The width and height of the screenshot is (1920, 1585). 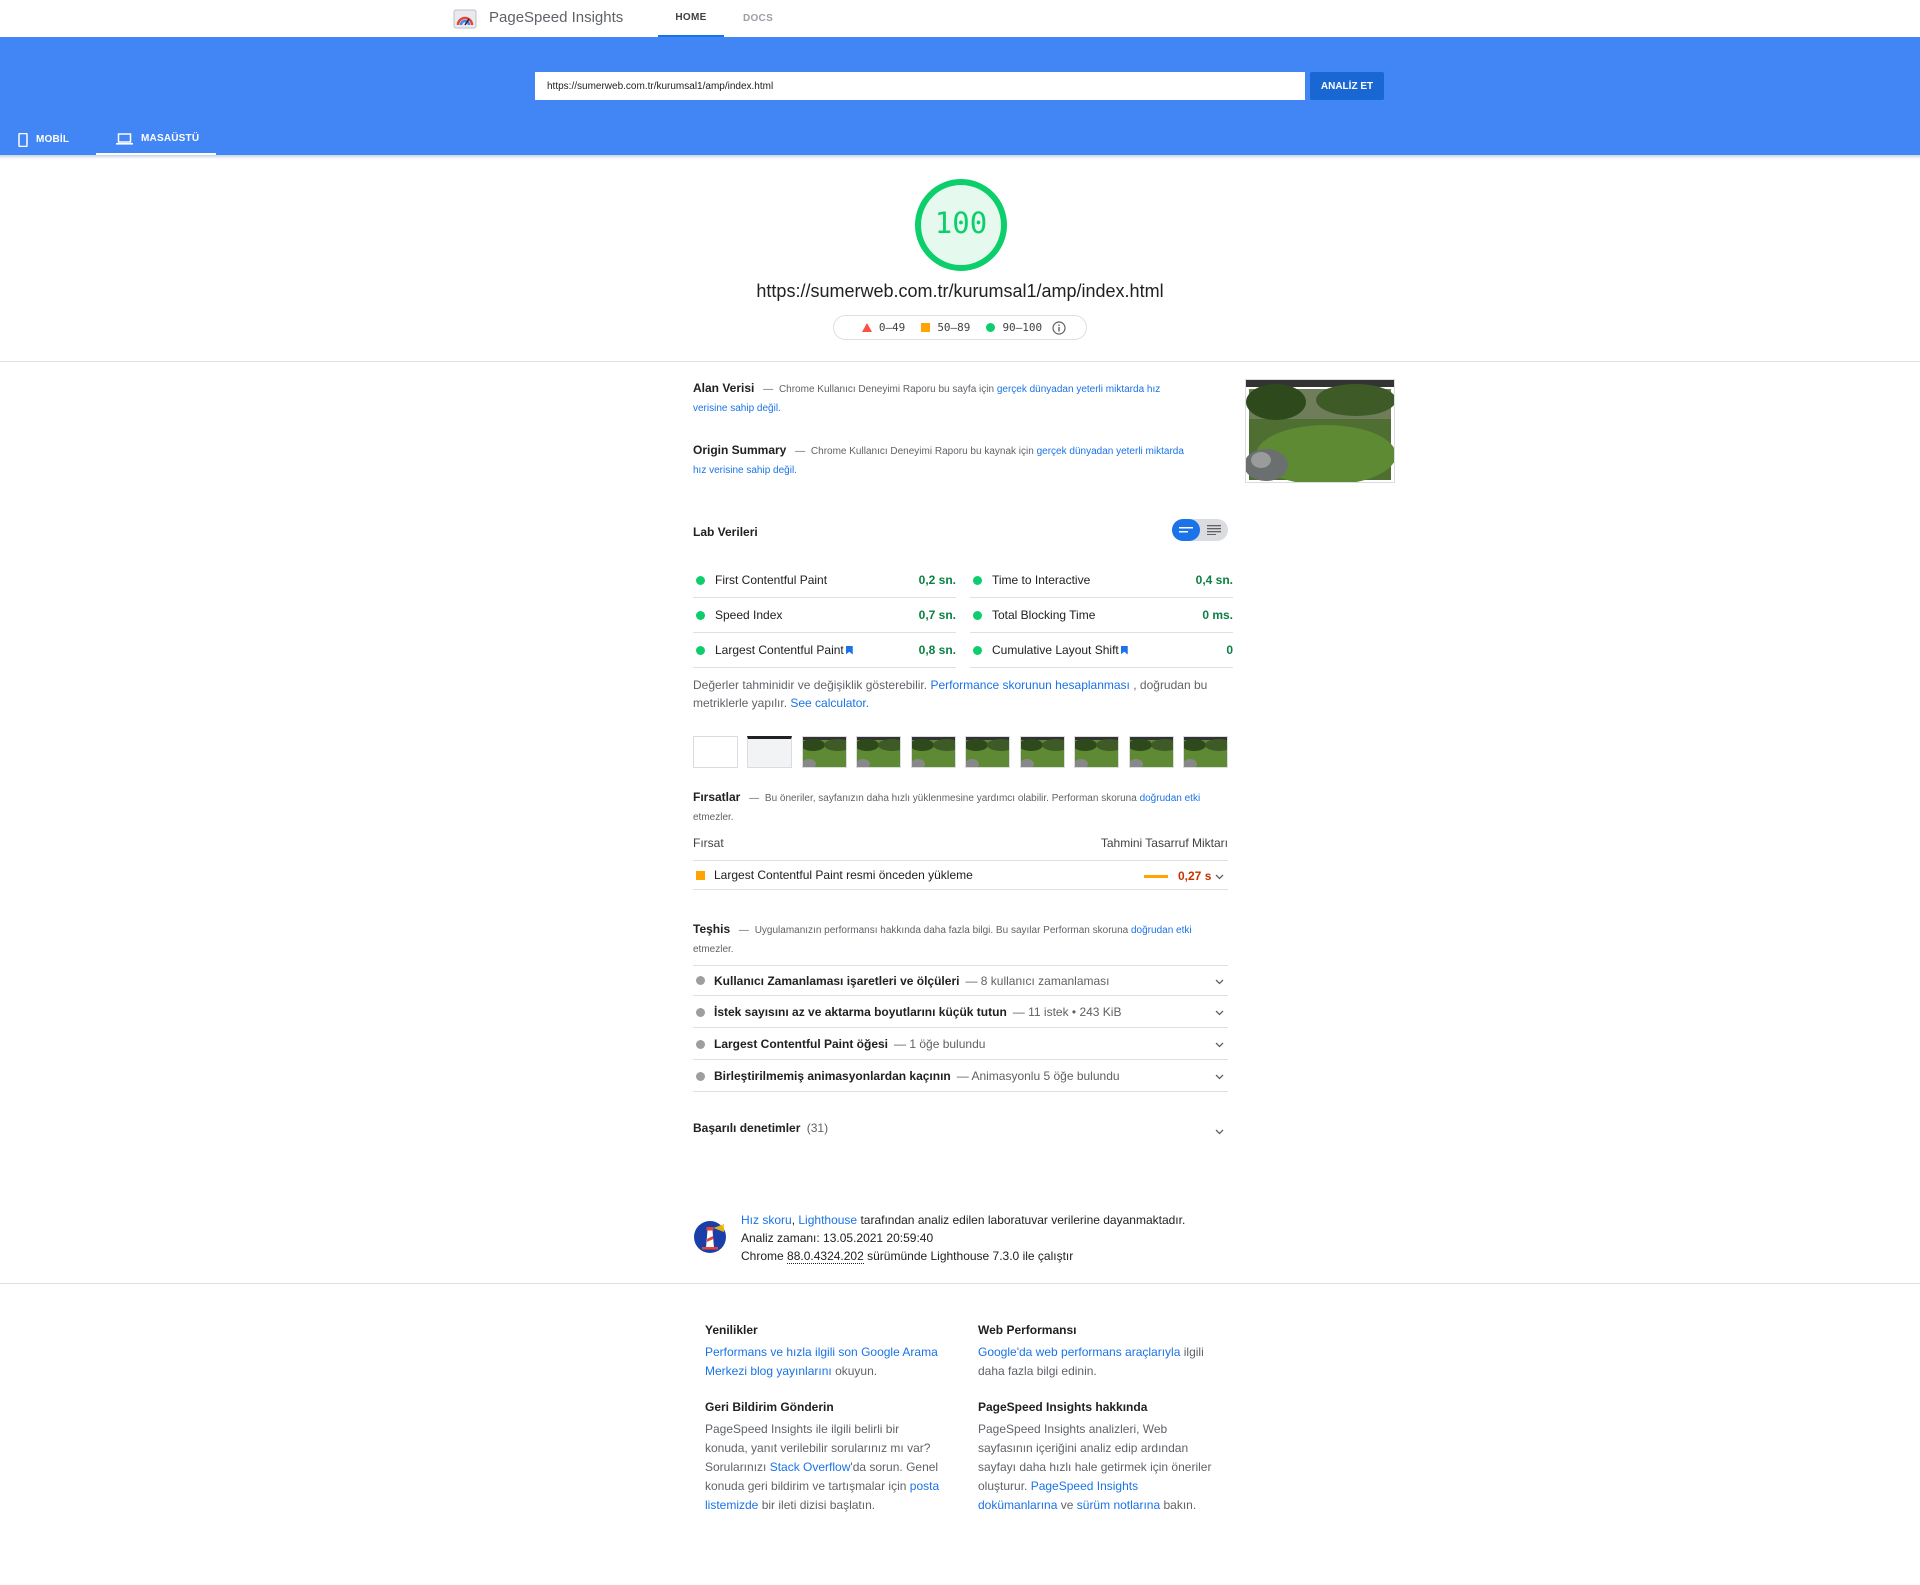 I want to click on header-shadow, so click(x=960, y=157).